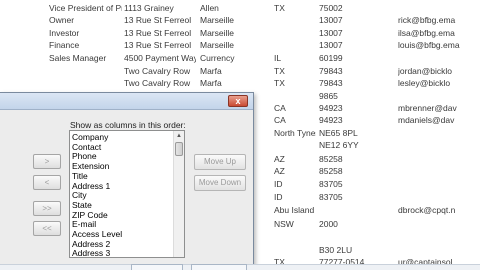  Describe the element at coordinates (426, 120) in the screenshot. I see `table-cell: mdaniels@dav` at that location.